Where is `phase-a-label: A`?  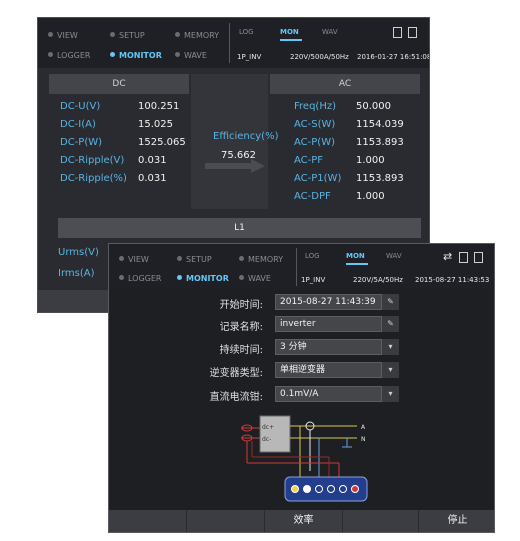 phase-a-label: A is located at coordinates (363, 427).